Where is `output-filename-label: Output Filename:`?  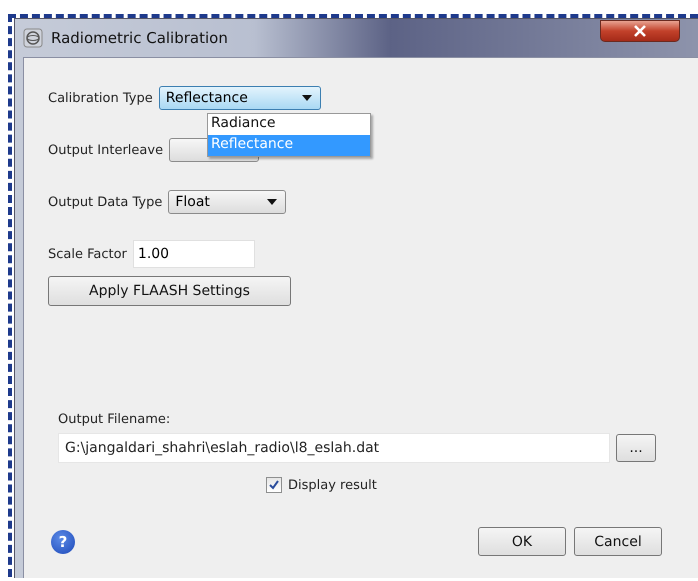
output-filename-label: Output Filename: is located at coordinates (115, 419).